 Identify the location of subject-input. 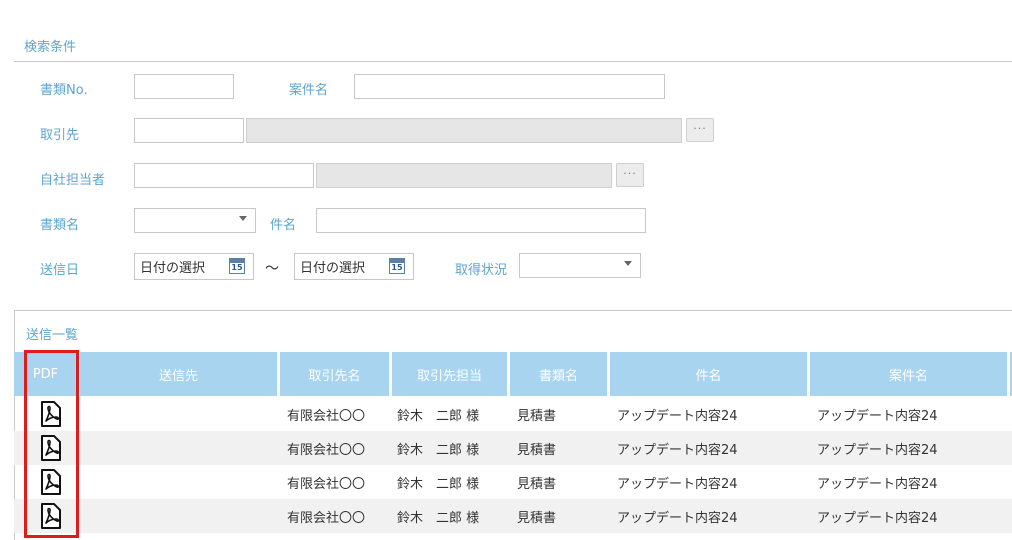
(481, 220).